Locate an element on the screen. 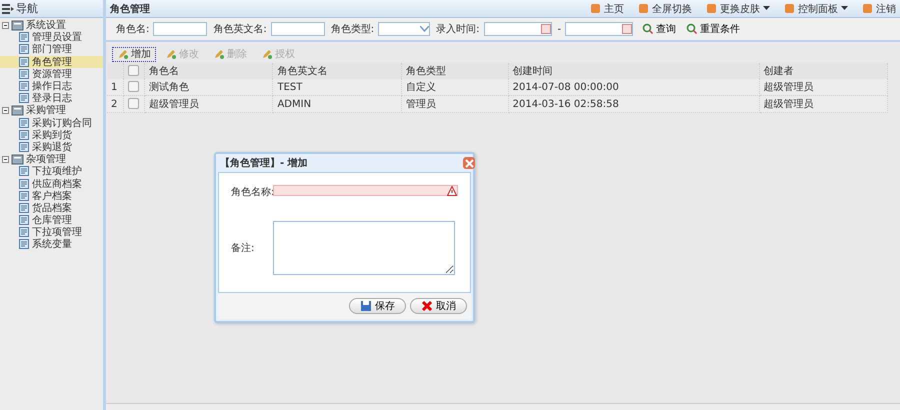 Image resolution: width=900 pixels, height=410 pixels. field-label: 角色名称: is located at coordinates (252, 192).